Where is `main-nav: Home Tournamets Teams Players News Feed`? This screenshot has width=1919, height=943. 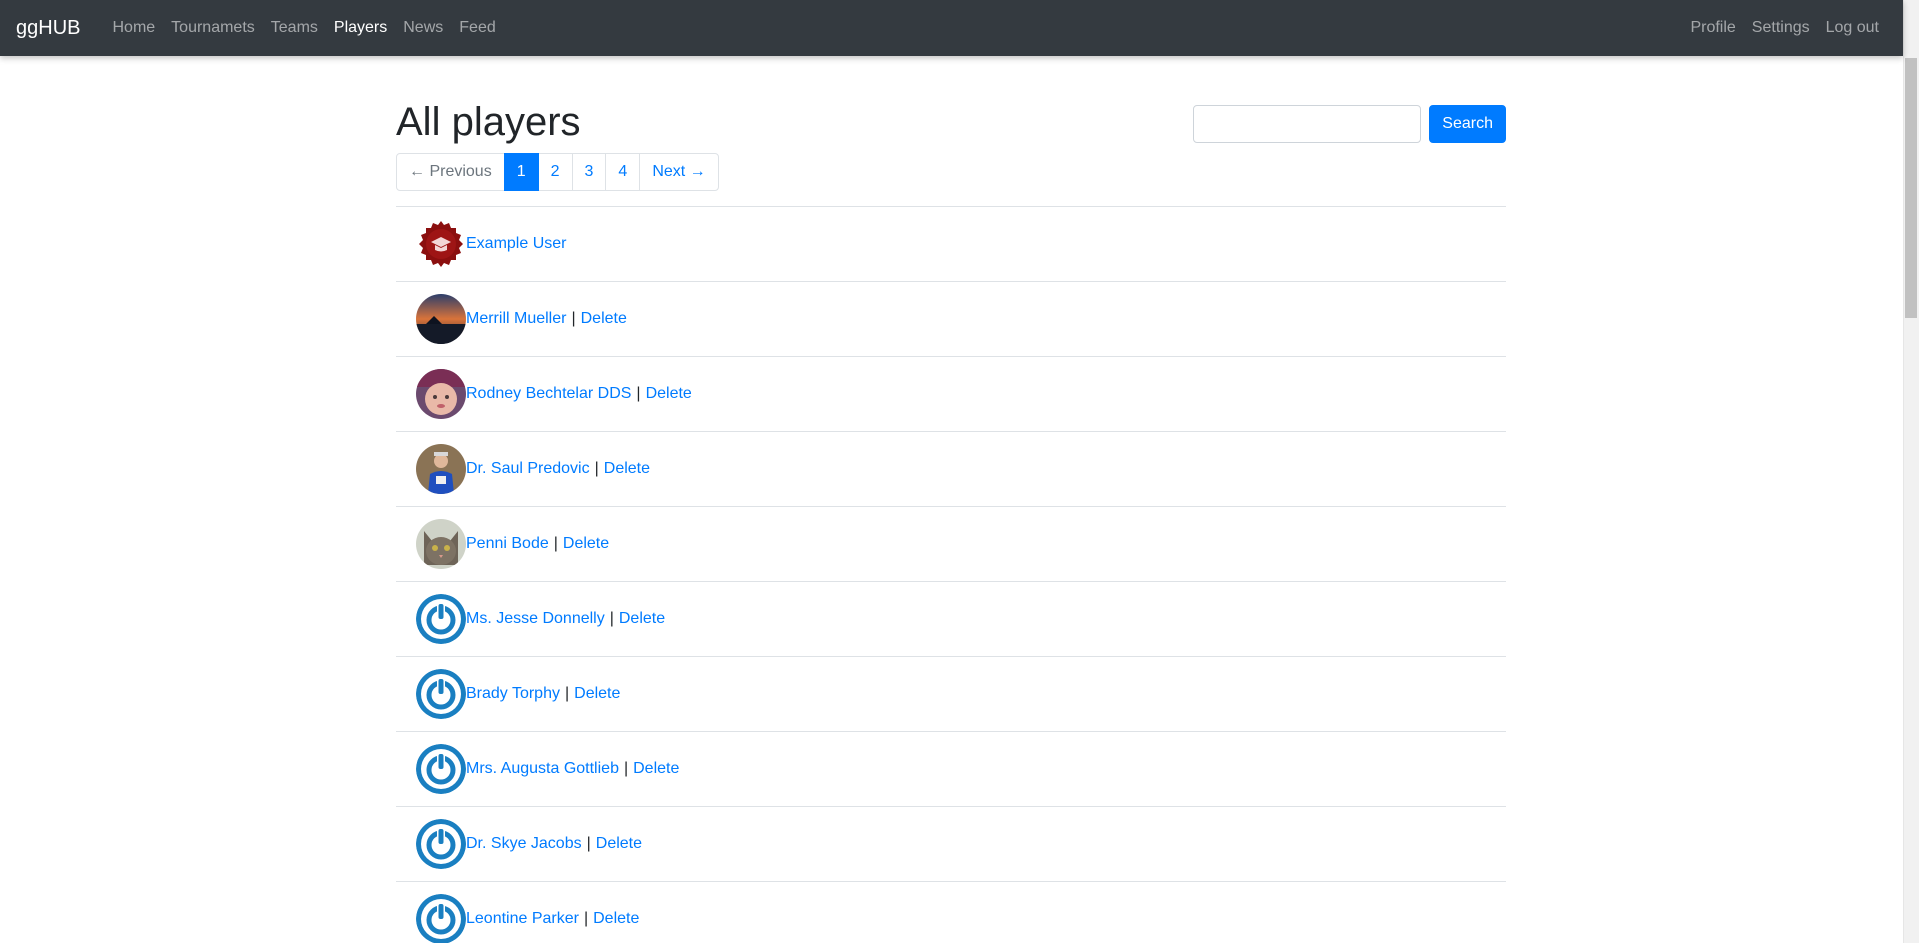 main-nav: Home Tournamets Teams Players News Feed is located at coordinates (303, 28).